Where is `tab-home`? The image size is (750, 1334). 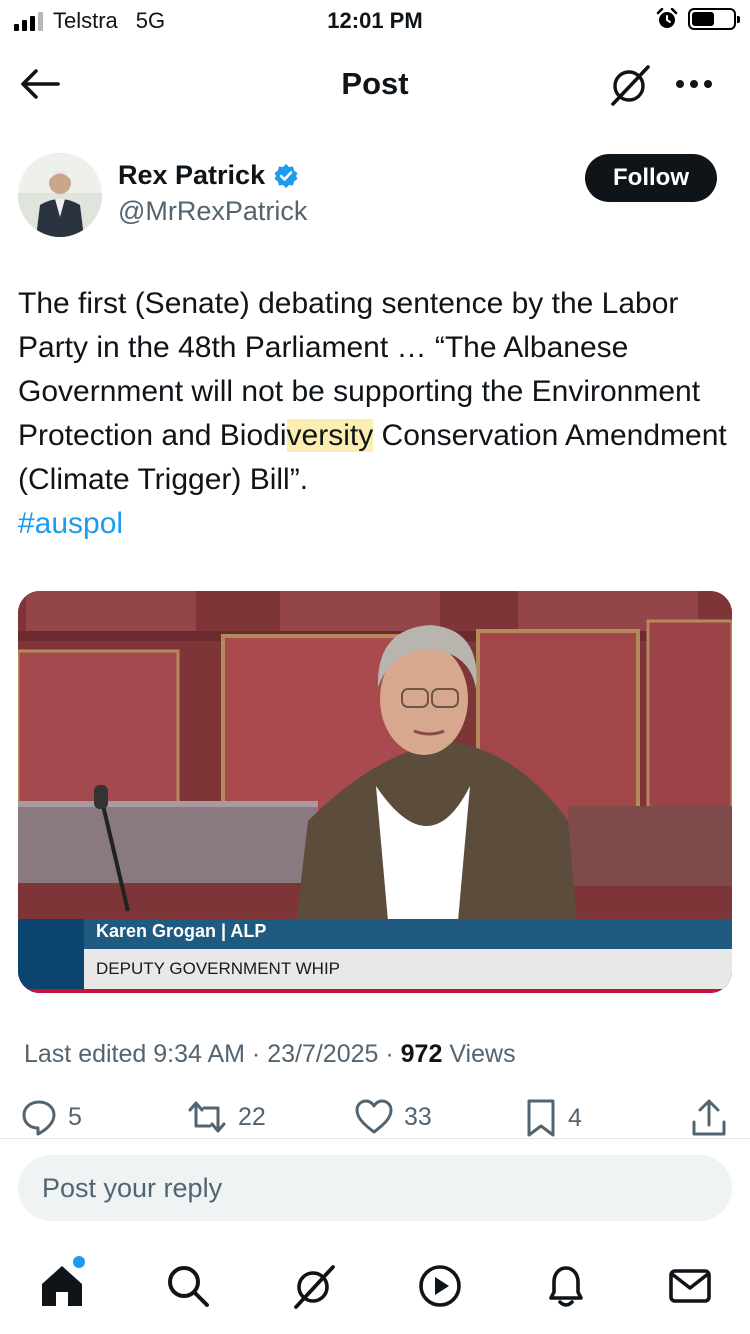 tab-home is located at coordinates (62, 1286).